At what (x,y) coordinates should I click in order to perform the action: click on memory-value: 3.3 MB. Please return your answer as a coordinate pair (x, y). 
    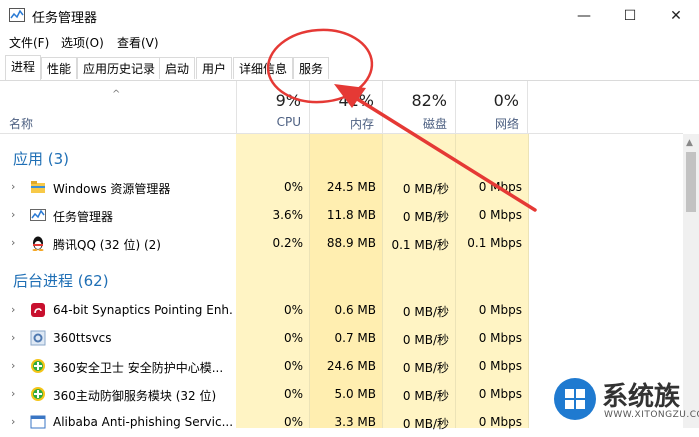
    Looking at the image, I should click on (355, 422).